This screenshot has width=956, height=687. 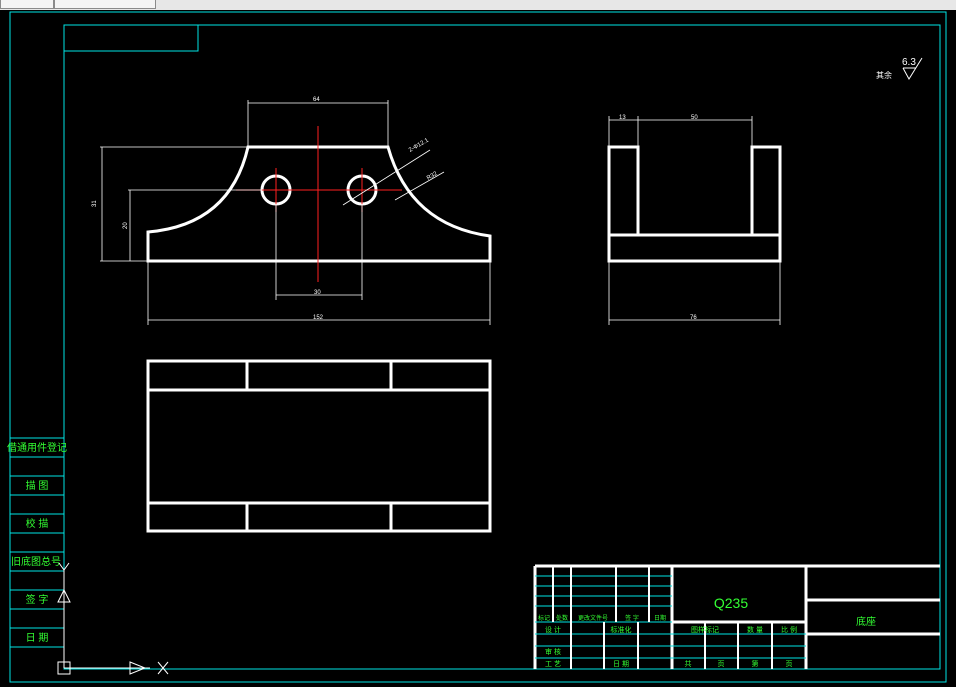 What do you see at coordinates (419, 145) in the screenshot?
I see `dim-holes: 2-Φ12.1` at bounding box center [419, 145].